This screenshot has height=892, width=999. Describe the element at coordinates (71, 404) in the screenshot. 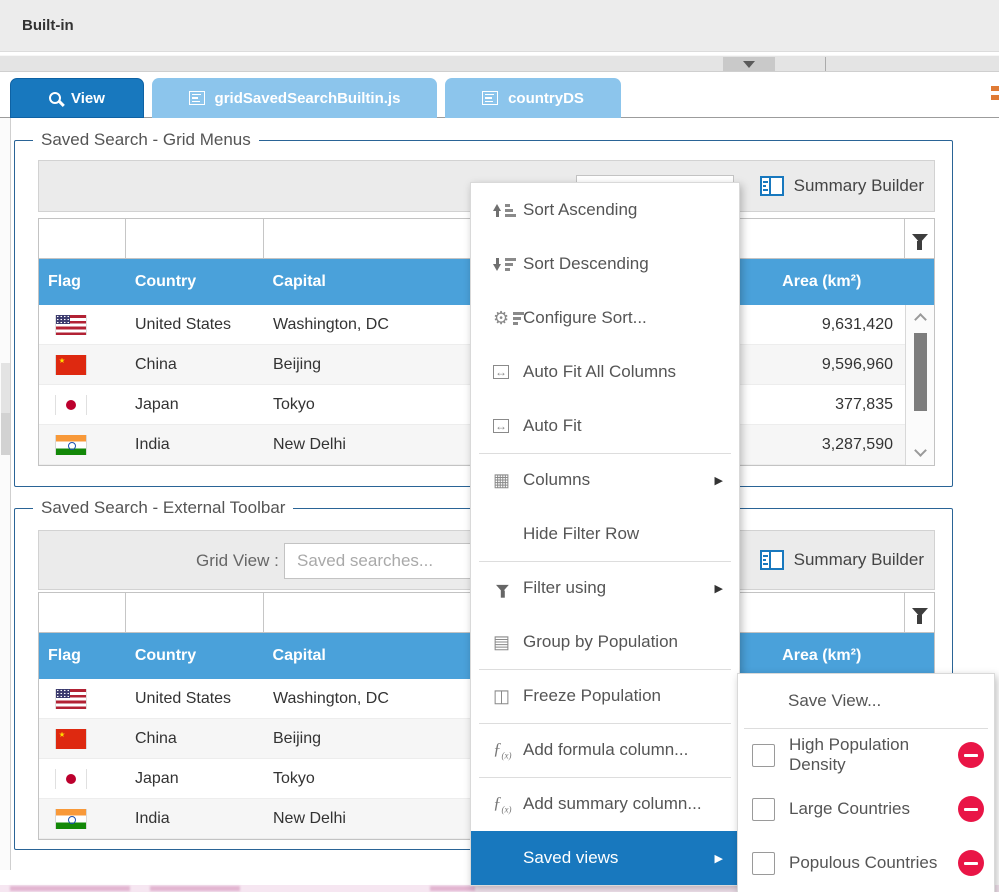

I see `flag-japan` at that location.